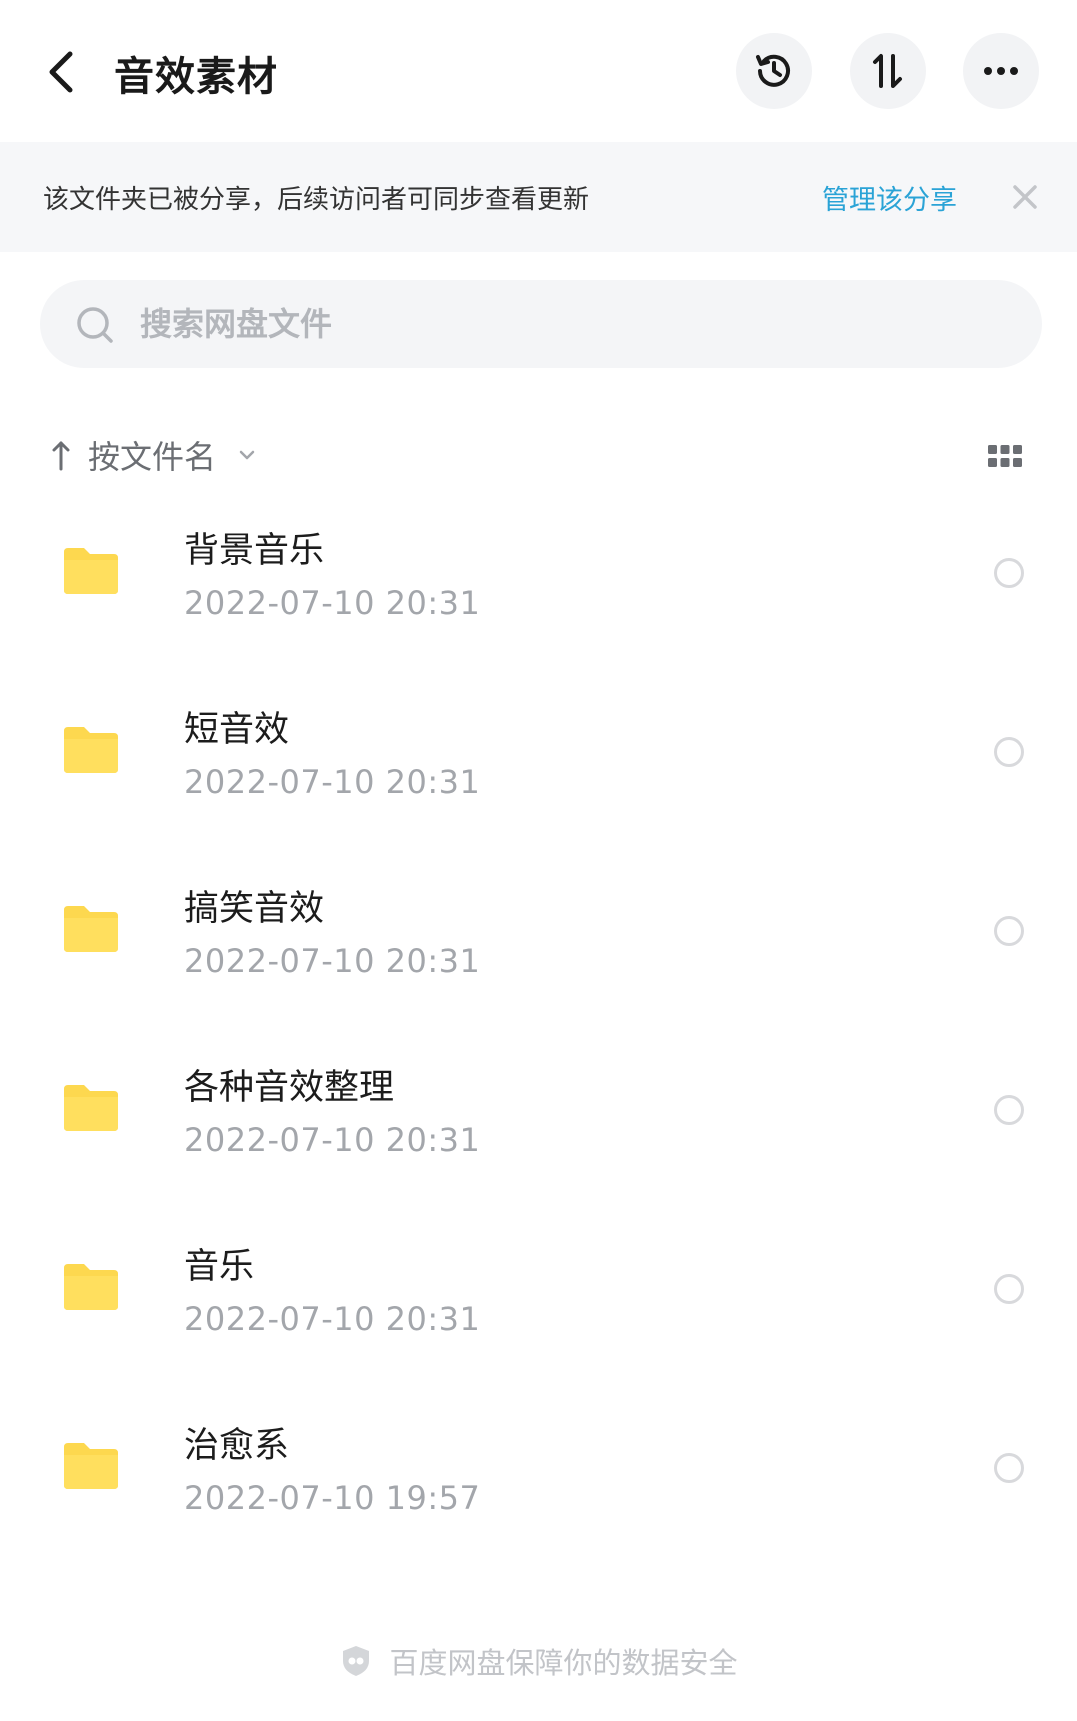 Image resolution: width=1077 pixels, height=1721 pixels. Describe the element at coordinates (889, 197) in the screenshot. I see `manage-share-link: 管理该分享` at that location.